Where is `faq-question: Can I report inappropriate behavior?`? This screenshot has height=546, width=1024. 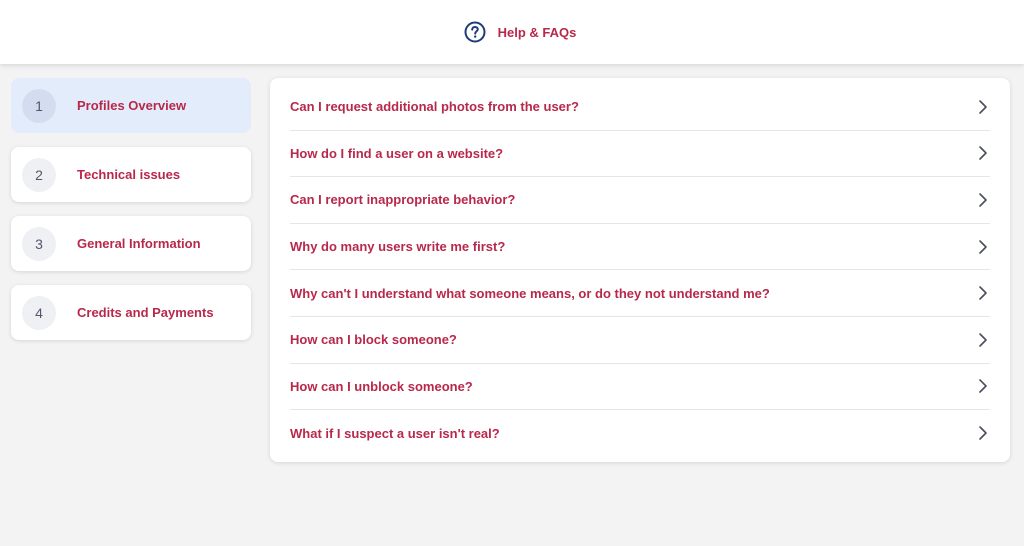 faq-question: Can I report inappropriate behavior? is located at coordinates (403, 200).